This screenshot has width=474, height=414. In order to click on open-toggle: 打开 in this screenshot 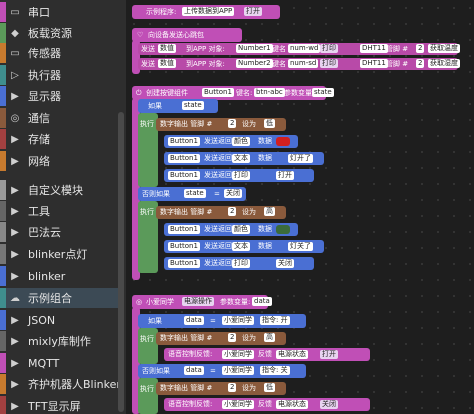, I will do `click(253, 11)`.